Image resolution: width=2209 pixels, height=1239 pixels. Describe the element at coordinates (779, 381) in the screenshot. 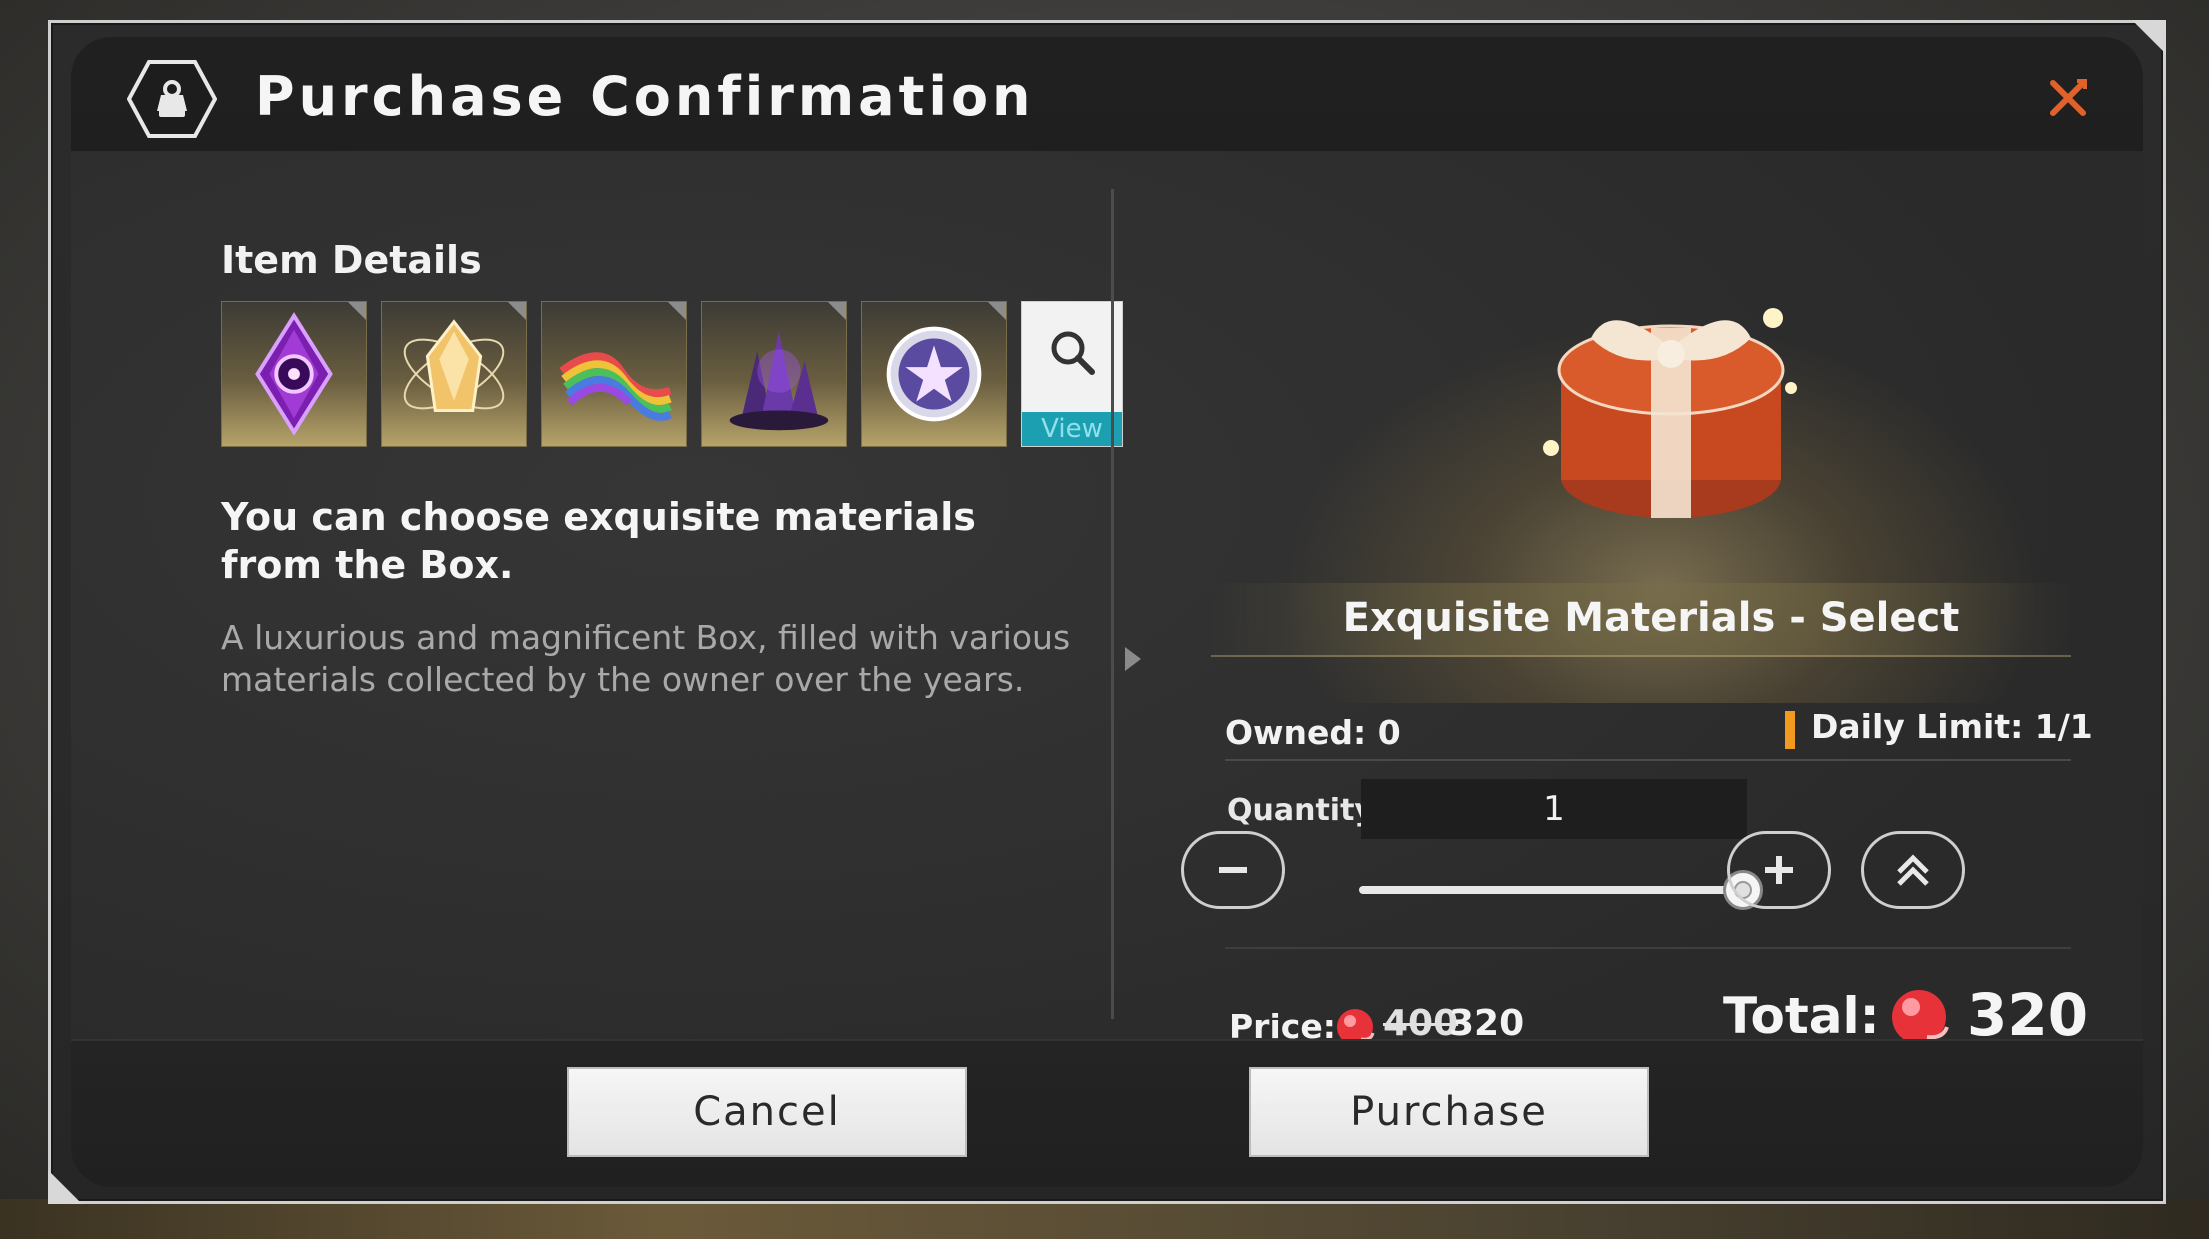

I see `dark-crystal-cluster-icon` at that location.